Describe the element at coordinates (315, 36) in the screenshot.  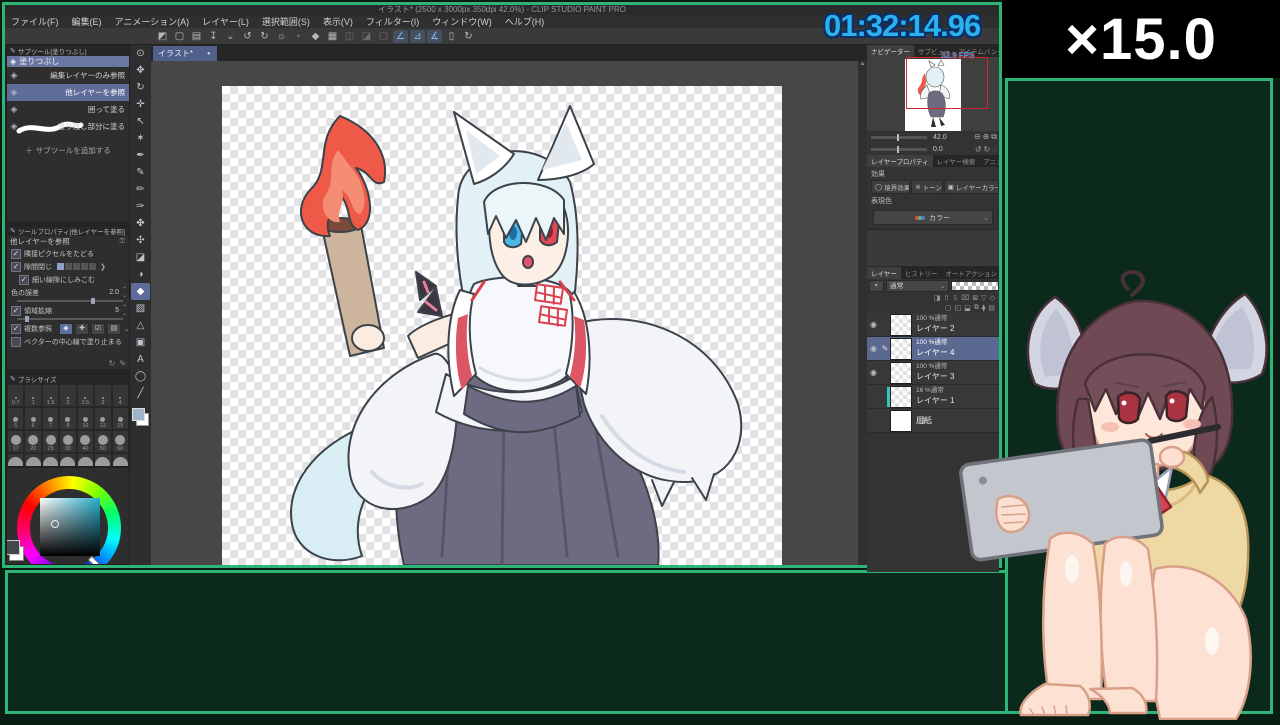
I see `eraser-icon: ◆` at that location.